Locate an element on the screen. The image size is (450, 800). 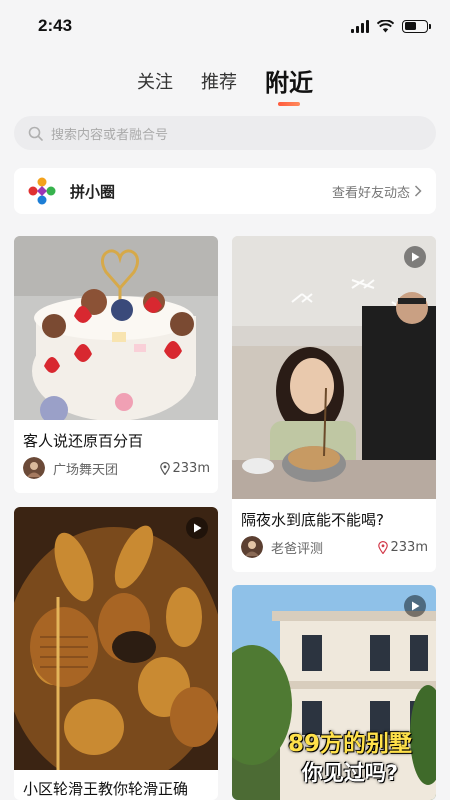
tab-following-label: 关注 is located at coordinates (155, 82).